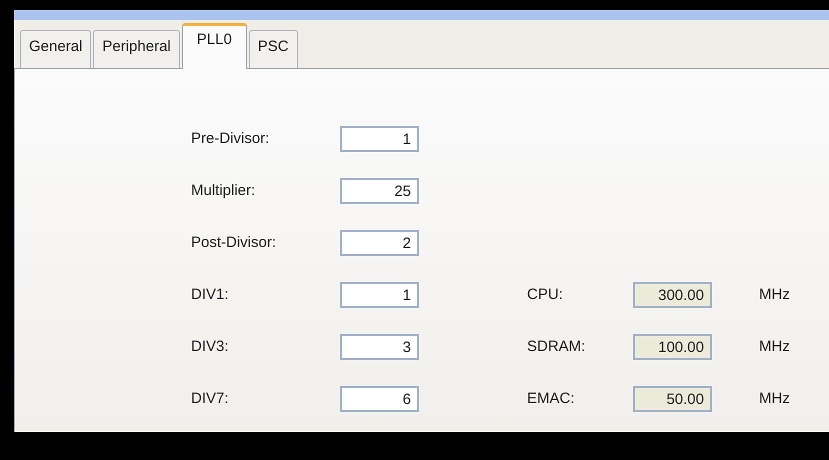 This screenshot has height=460, width=829. What do you see at coordinates (223, 190) in the screenshot?
I see `field-label: Multiplier:` at bounding box center [223, 190].